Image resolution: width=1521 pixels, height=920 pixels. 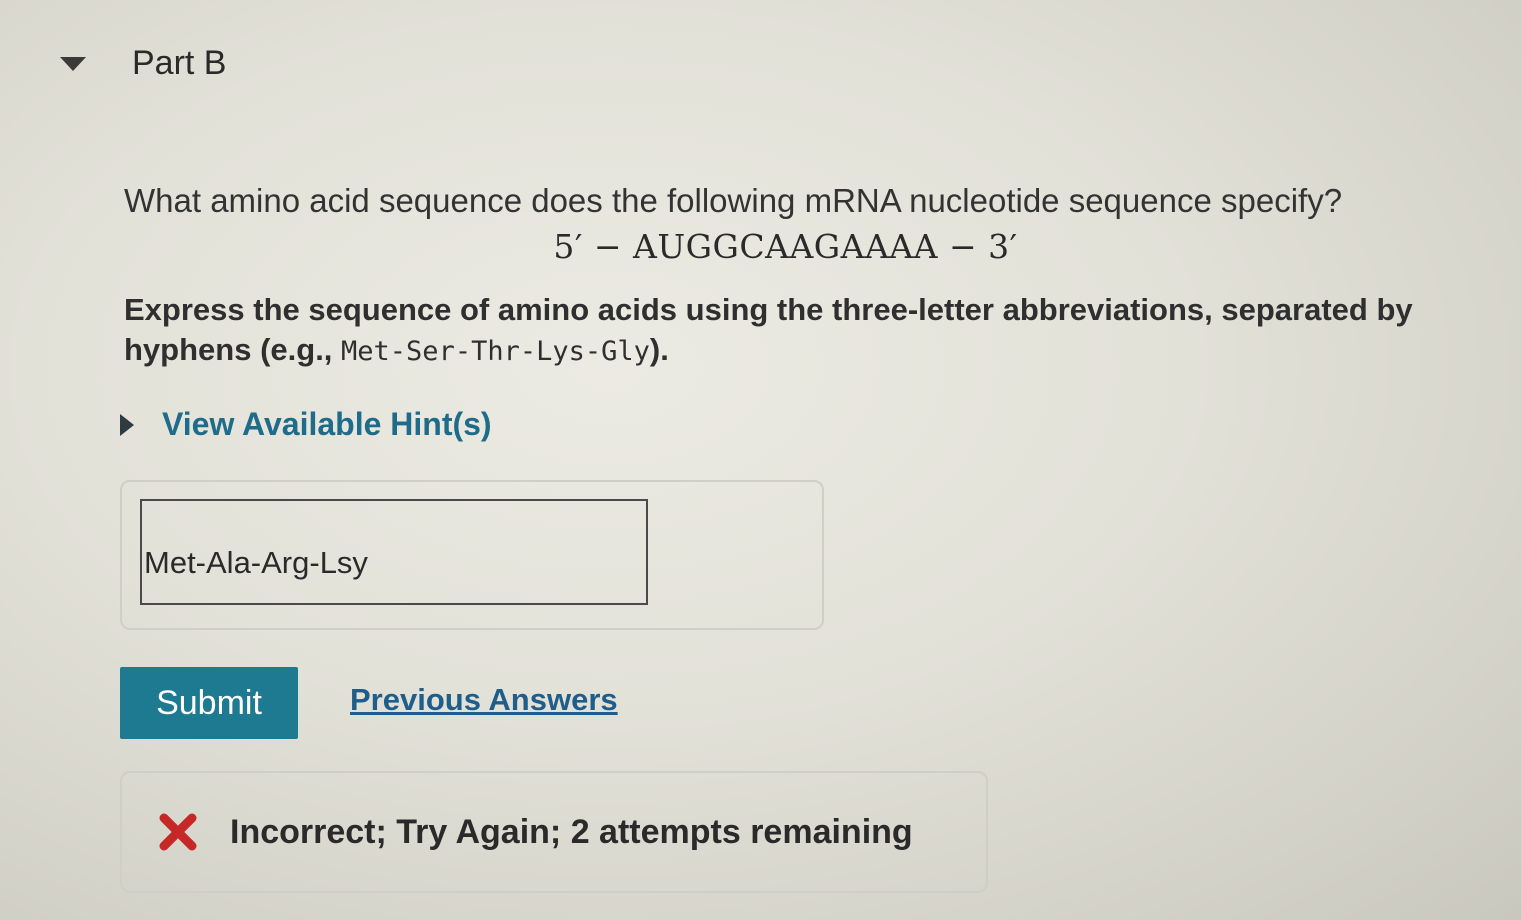 I want to click on answer-input, so click(x=394, y=552).